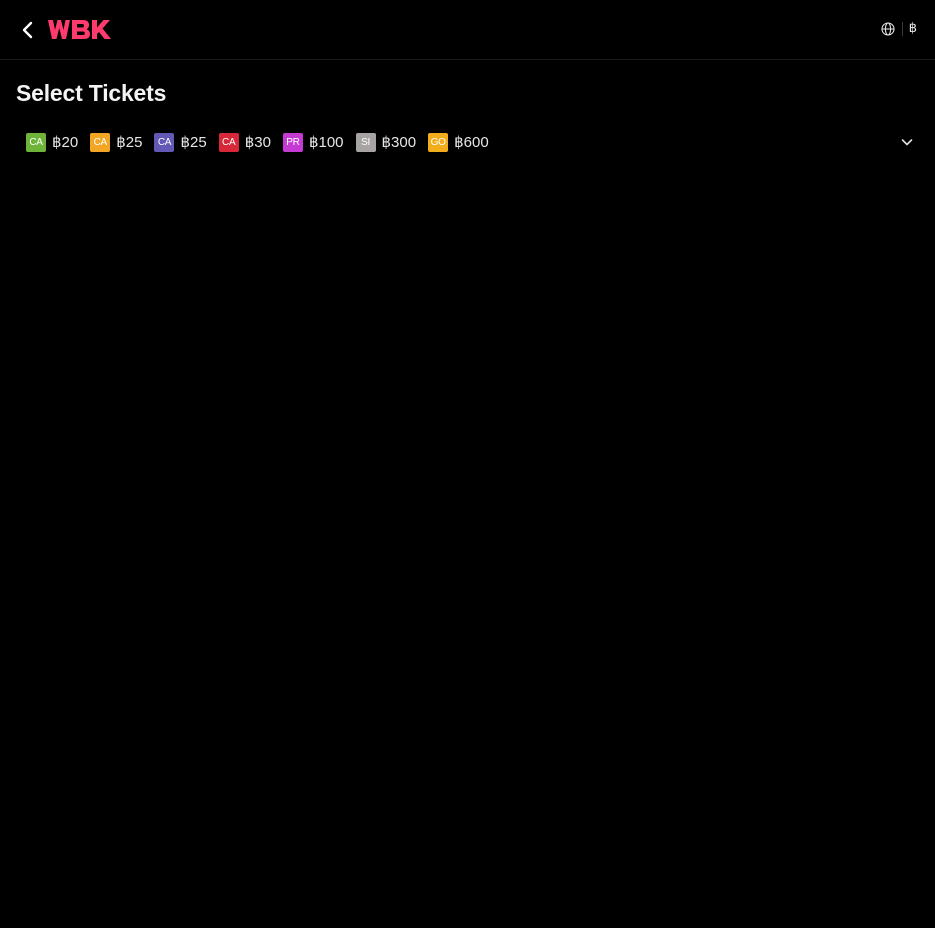 The width and height of the screenshot is (935, 928). I want to click on ticket-chip: CA ฿30, so click(244, 142).